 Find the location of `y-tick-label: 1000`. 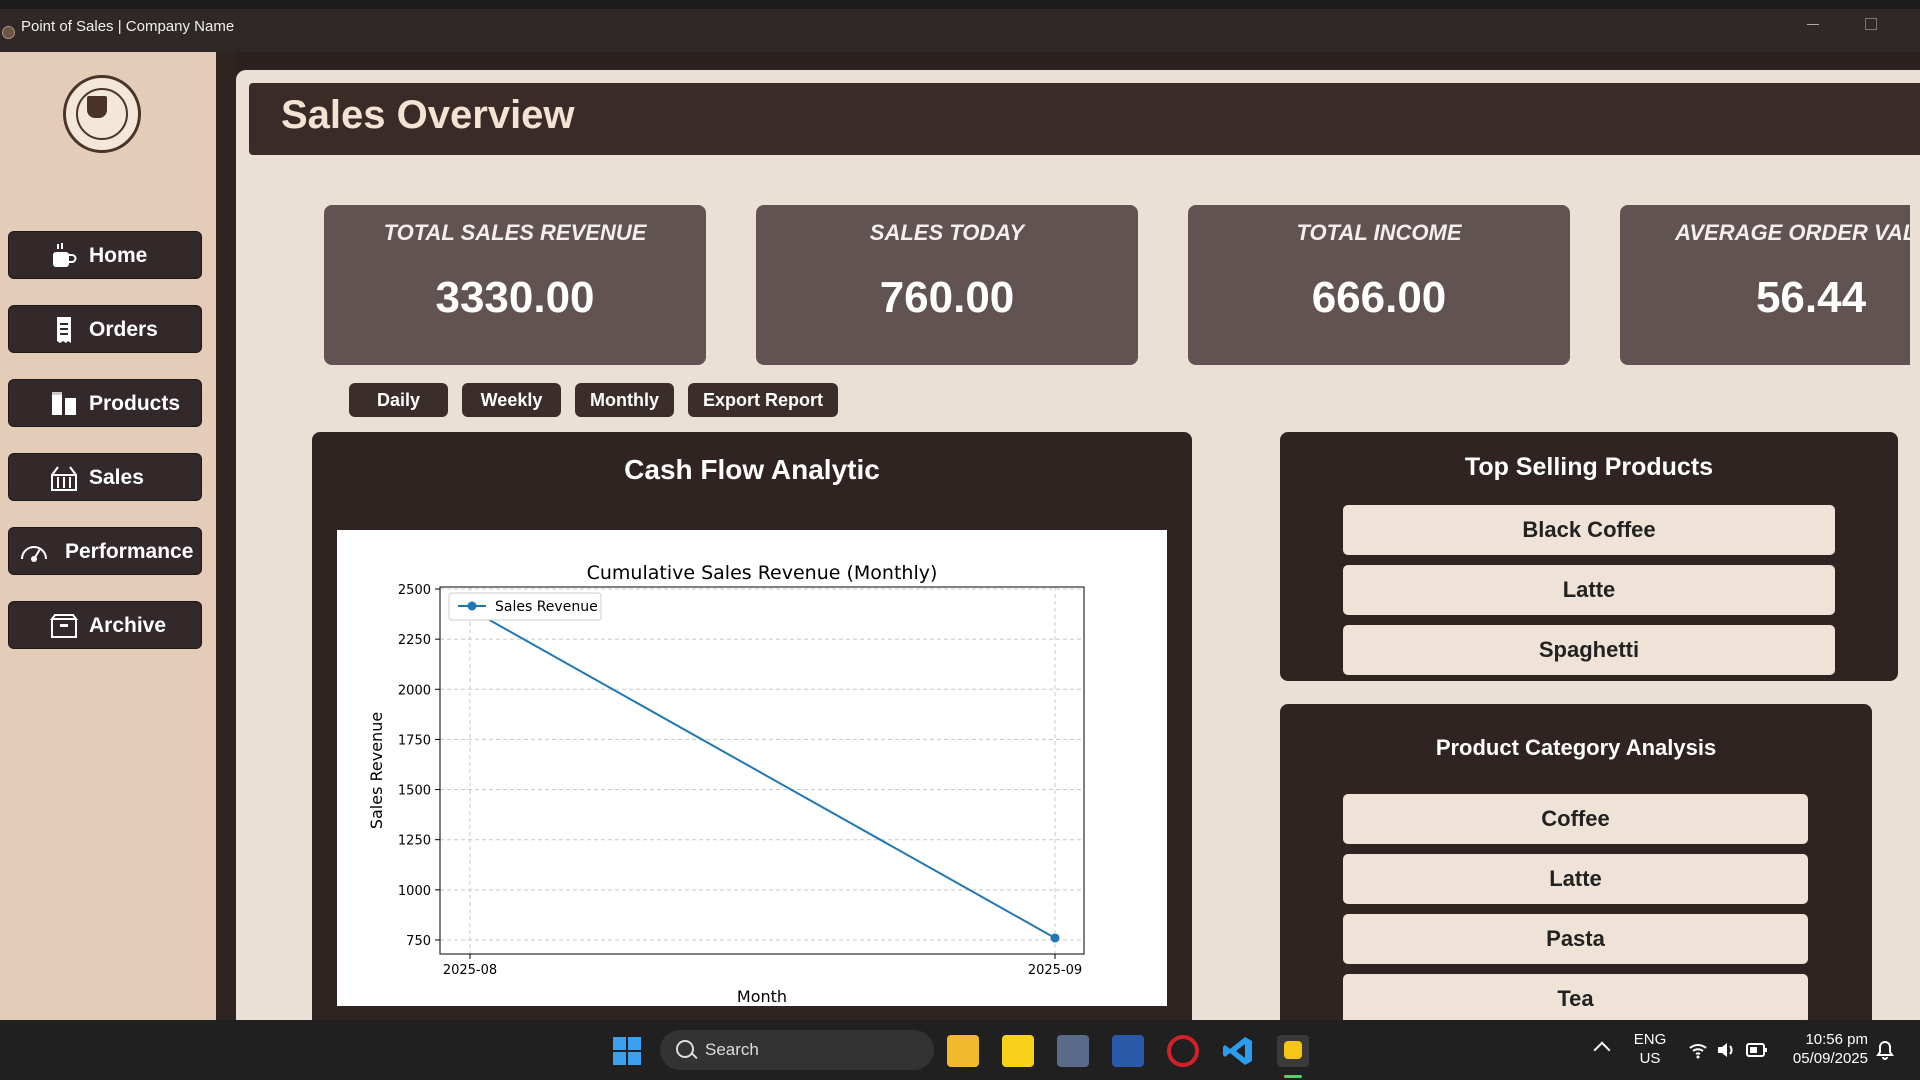

y-tick-label: 1000 is located at coordinates (414, 891).